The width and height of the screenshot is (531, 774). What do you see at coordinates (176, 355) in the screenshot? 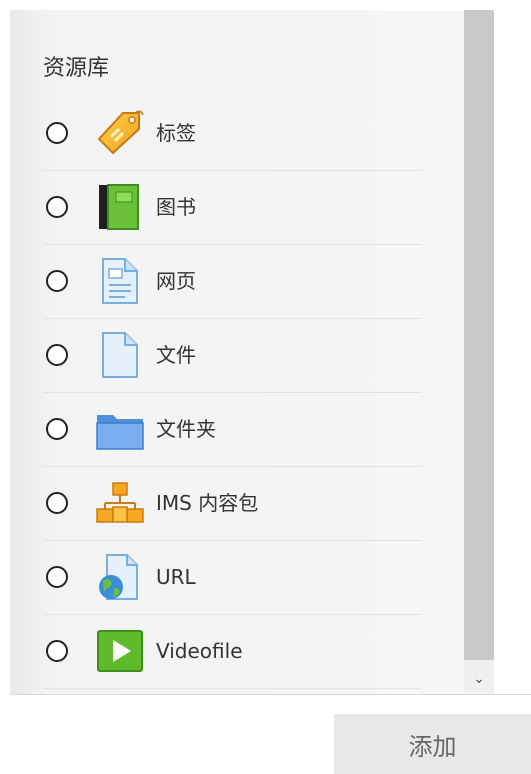
I see `resource-label: 文件` at bounding box center [176, 355].